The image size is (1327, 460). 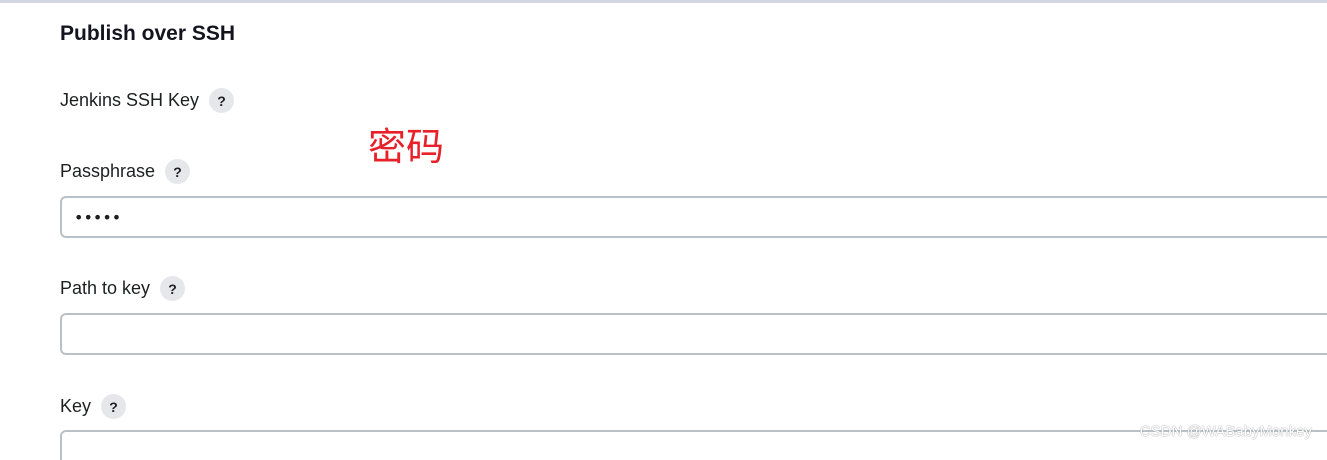 I want to click on jenkins-ssh-key-row: Jenkins SSH Key ?, so click(x=147, y=100).